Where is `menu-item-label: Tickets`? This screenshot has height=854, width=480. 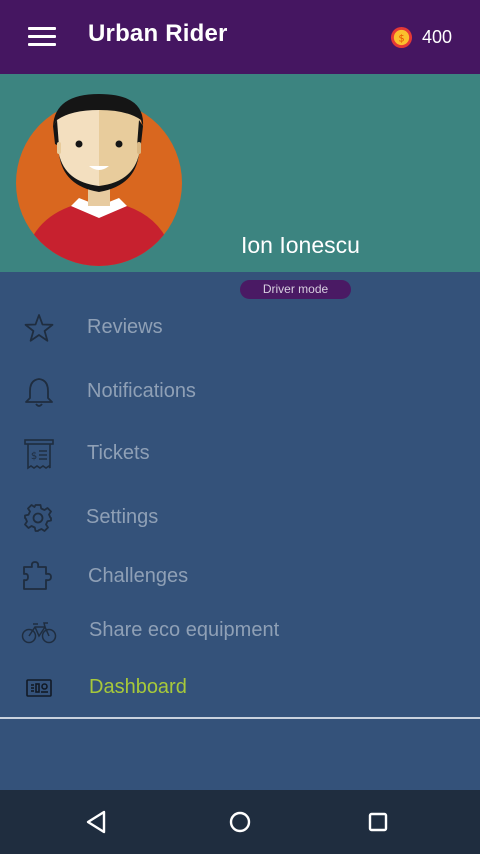
menu-item-label: Tickets is located at coordinates (118, 453).